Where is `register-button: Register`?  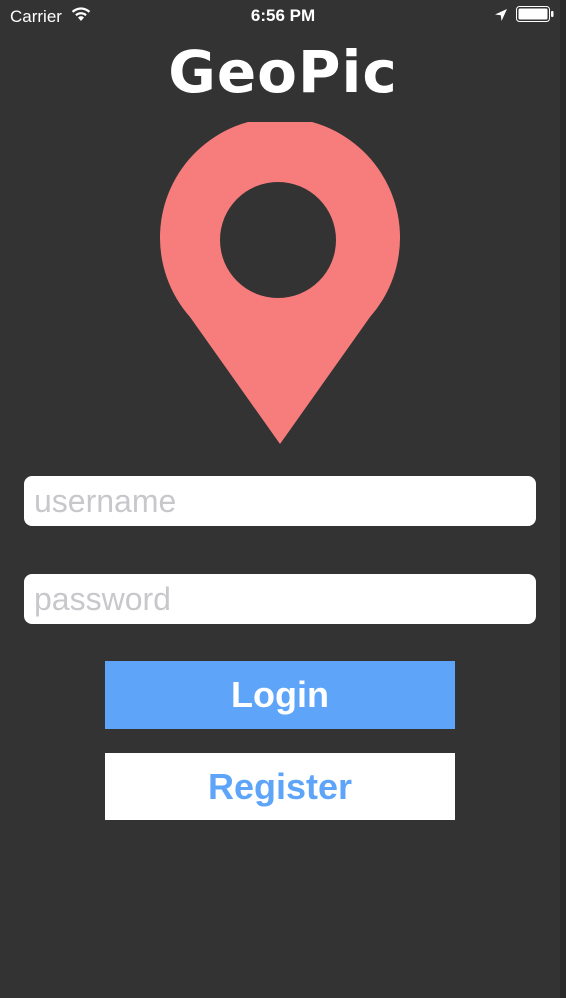
register-button: Register is located at coordinates (280, 786).